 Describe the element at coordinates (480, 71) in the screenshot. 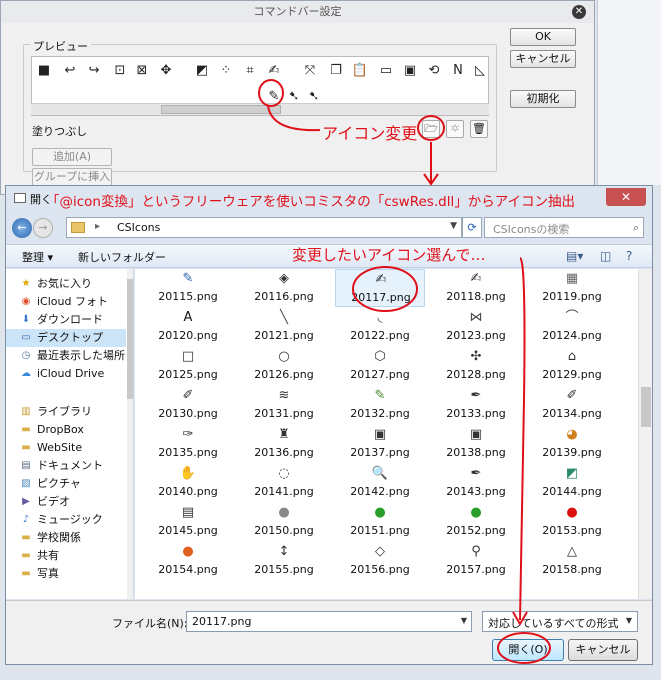

I see `curve-icon: ◺` at that location.